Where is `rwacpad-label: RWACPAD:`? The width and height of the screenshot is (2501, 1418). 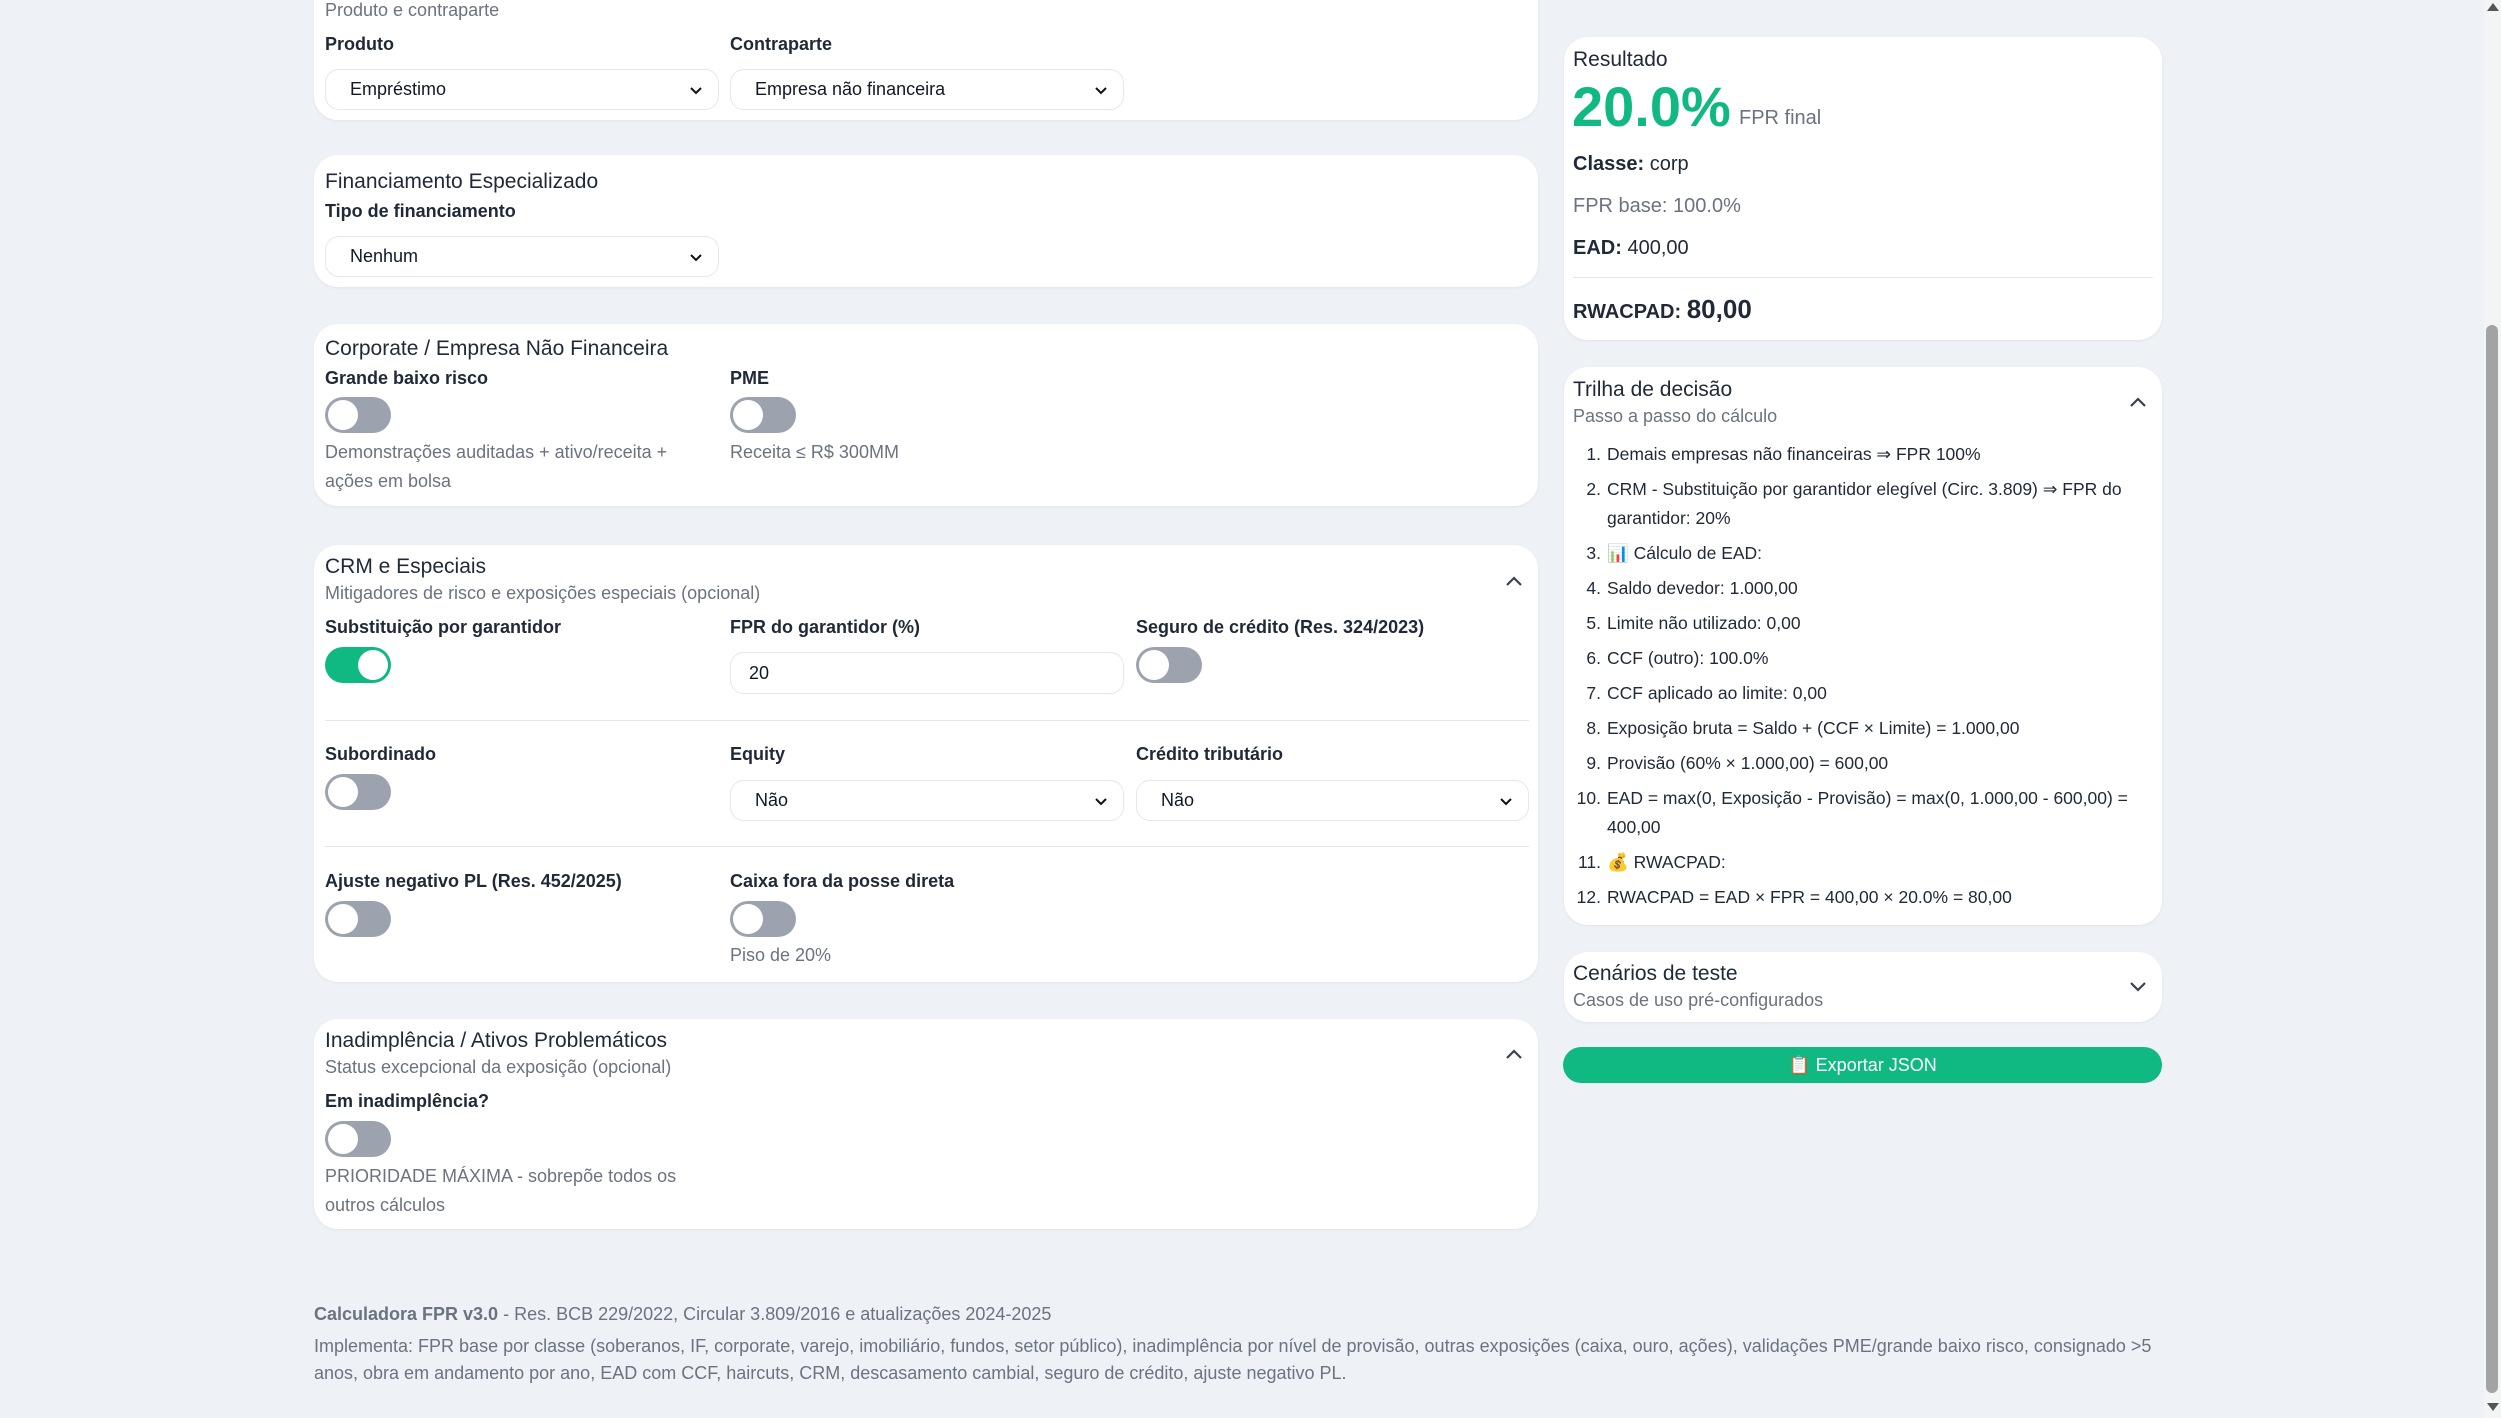 rwacpad-label: RWACPAD: is located at coordinates (1627, 312).